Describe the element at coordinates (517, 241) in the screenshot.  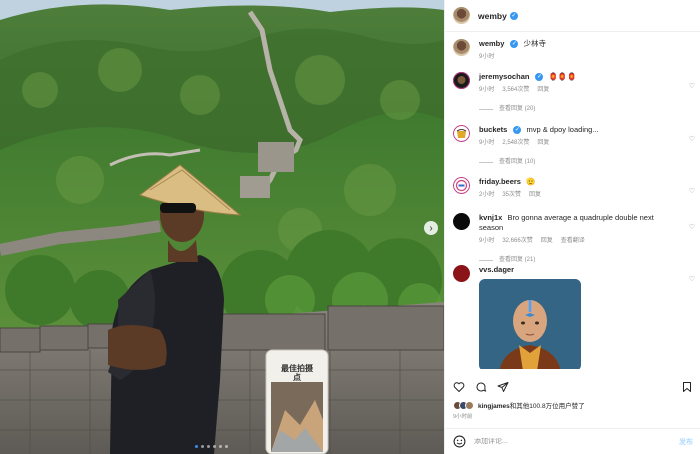
I see `comment-likes: 32,666次赞` at that location.